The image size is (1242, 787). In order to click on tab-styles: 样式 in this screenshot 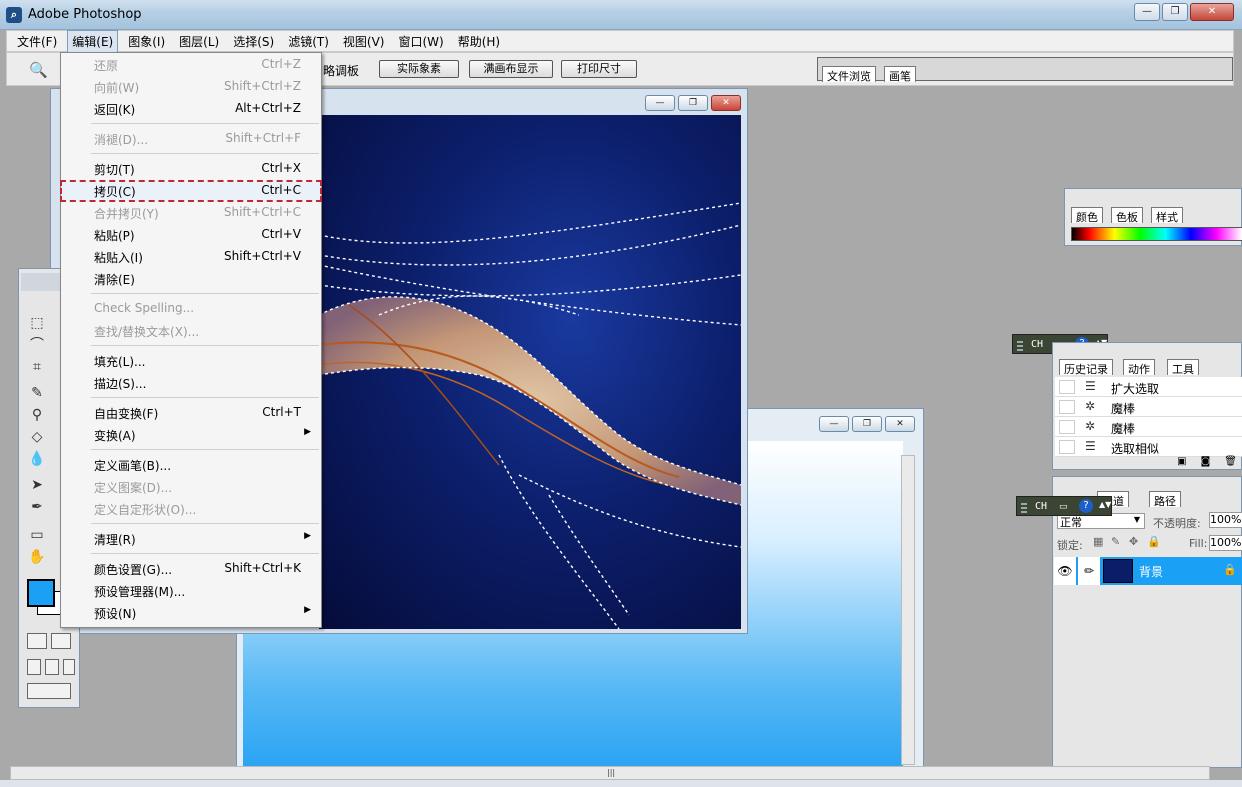, I will do `click(1167, 215)`.